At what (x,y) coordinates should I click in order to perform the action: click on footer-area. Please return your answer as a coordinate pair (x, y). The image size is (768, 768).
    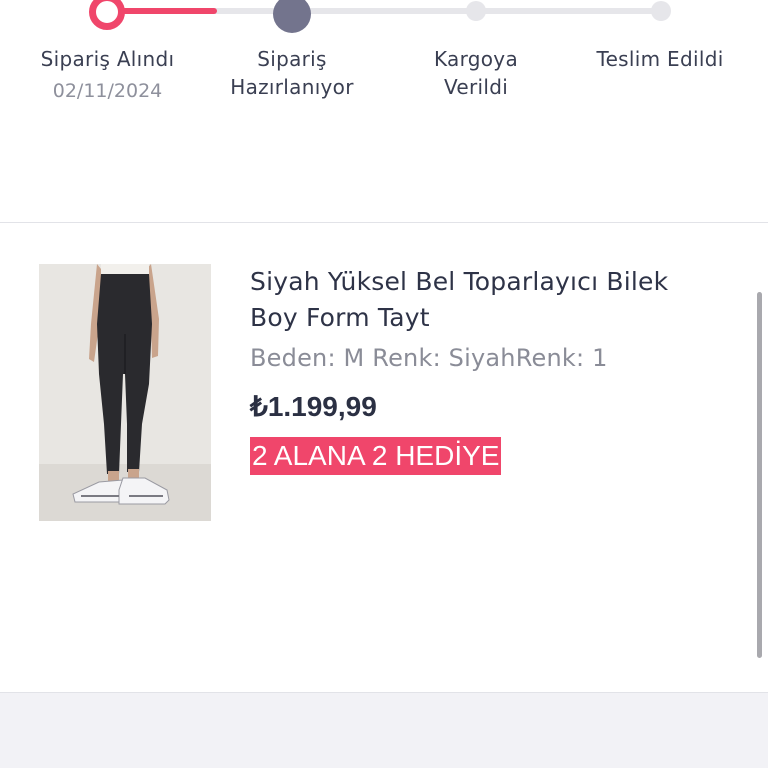
    Looking at the image, I should click on (384, 730).